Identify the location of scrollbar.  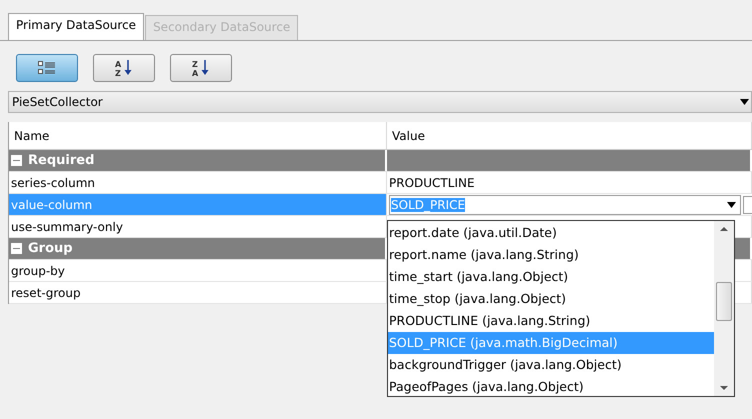
(724, 308).